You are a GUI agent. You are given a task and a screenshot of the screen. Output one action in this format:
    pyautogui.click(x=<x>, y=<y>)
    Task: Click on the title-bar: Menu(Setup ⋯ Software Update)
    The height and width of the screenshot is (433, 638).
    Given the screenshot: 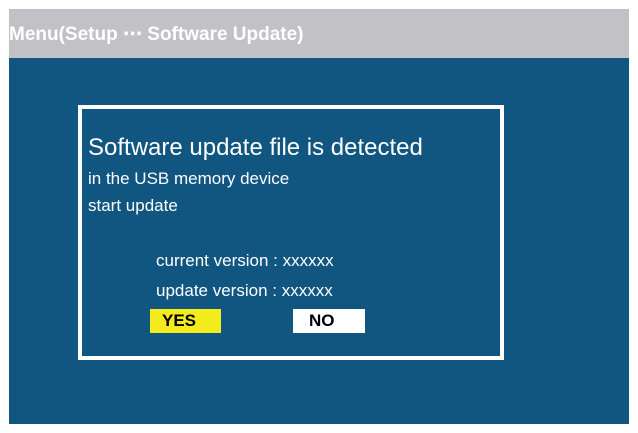 What is the action you would take?
    pyautogui.click(x=319, y=33)
    